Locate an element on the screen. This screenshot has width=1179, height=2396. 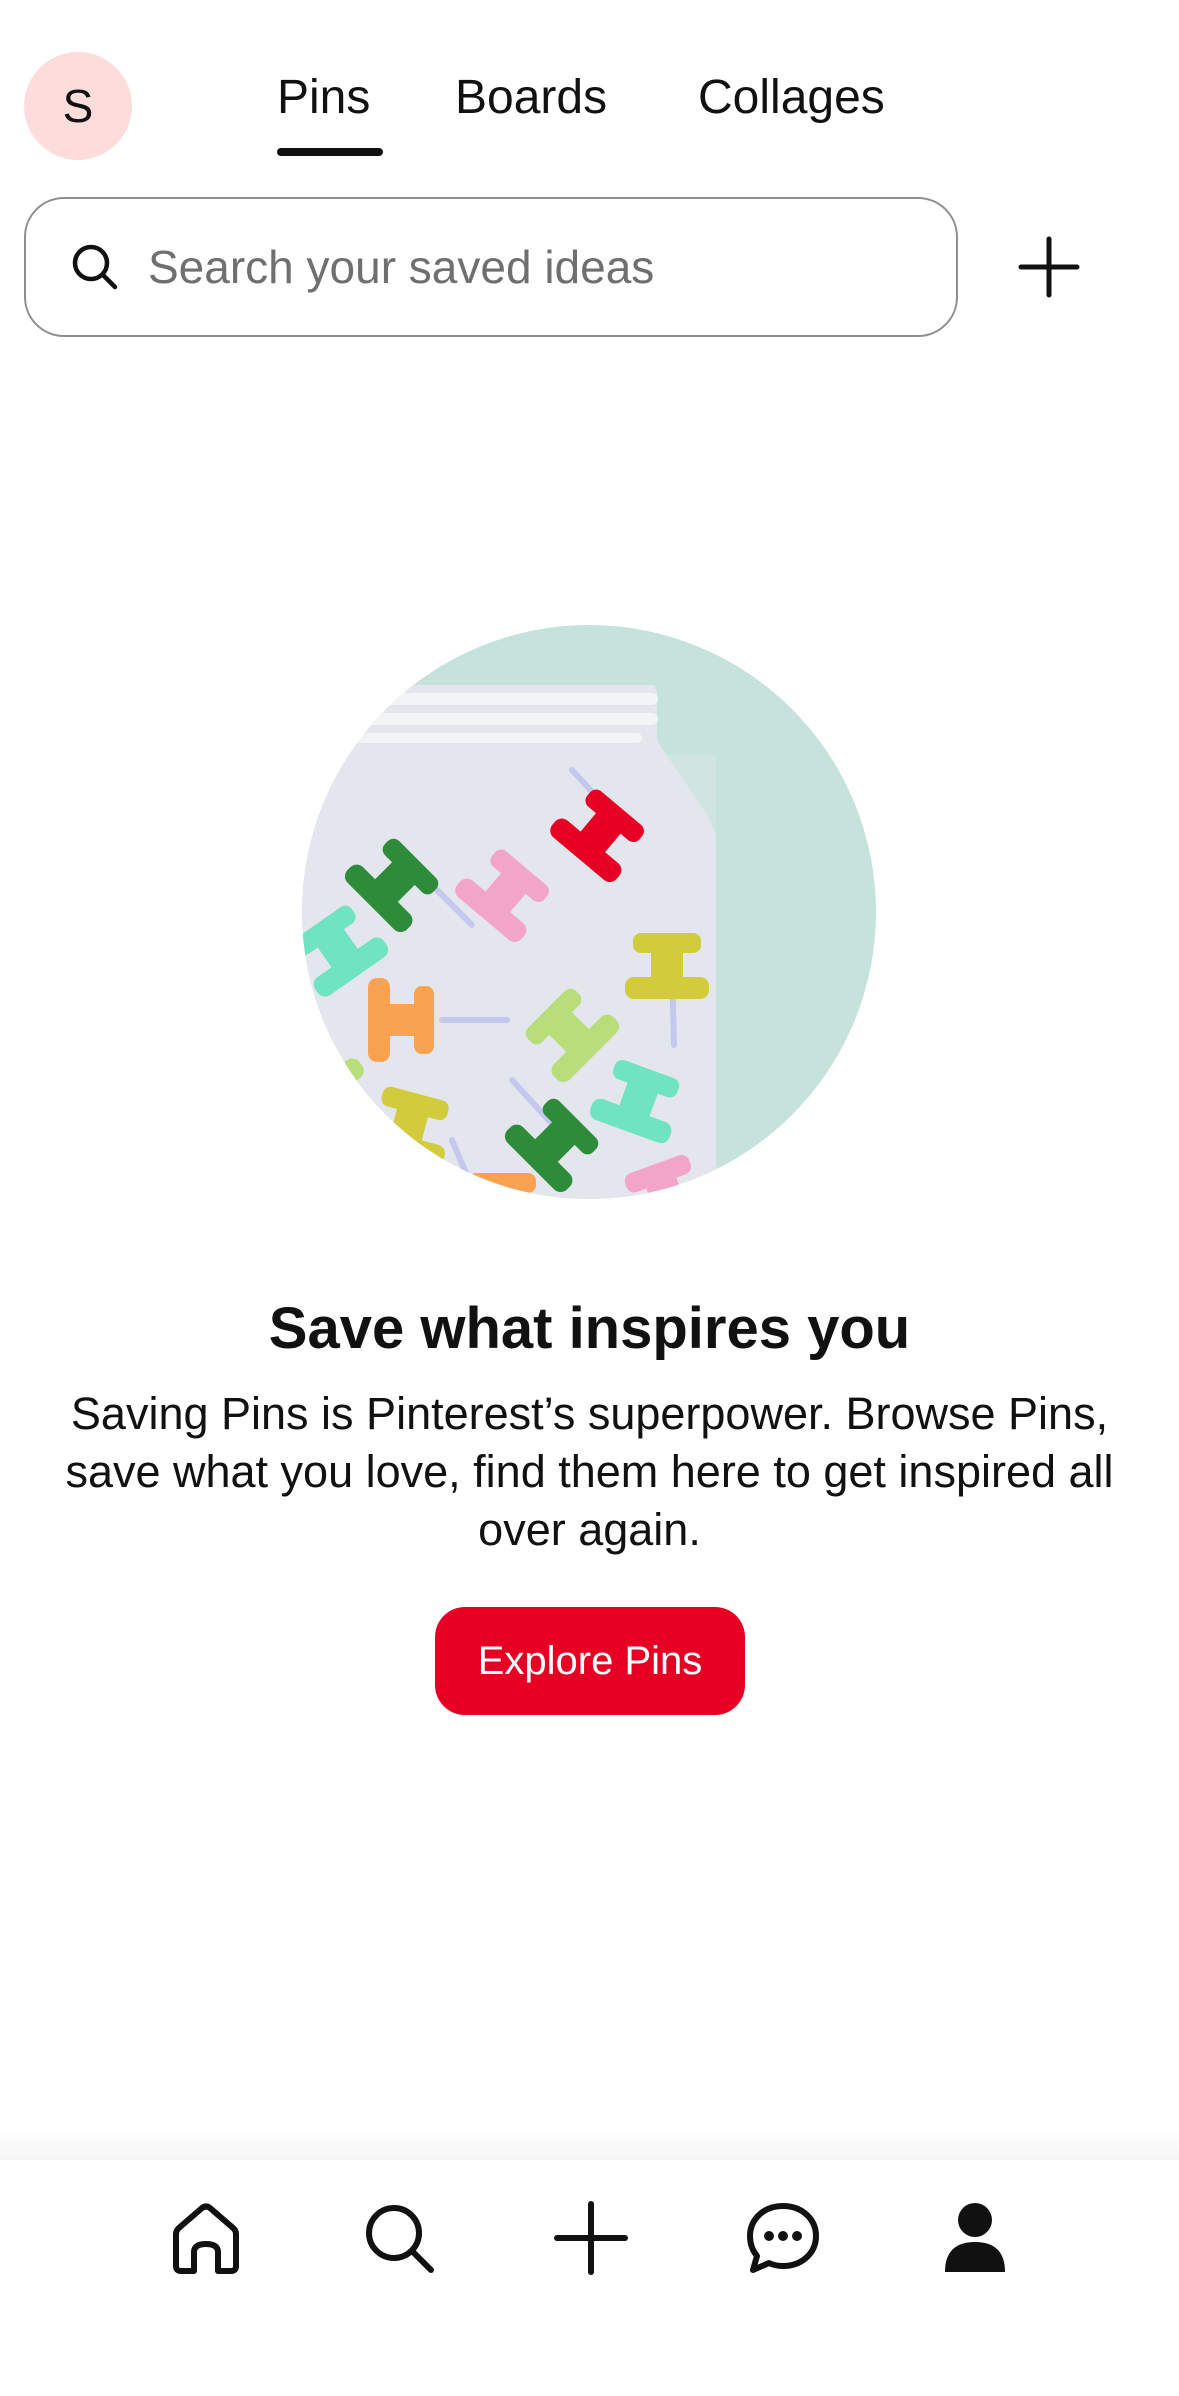
empty-state-title: Save what inspires you is located at coordinates (589, 1328).